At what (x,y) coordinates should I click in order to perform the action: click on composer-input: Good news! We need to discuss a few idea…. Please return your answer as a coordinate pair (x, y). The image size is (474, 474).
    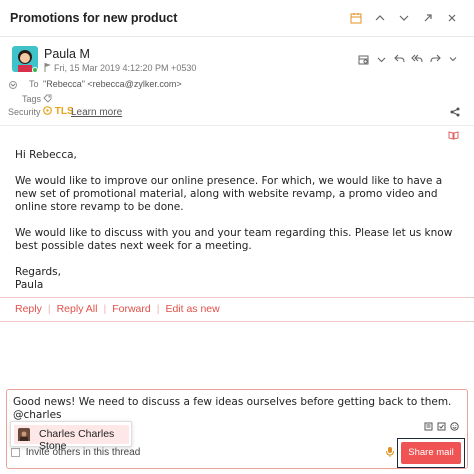
    Looking at the image, I should click on (232, 409).